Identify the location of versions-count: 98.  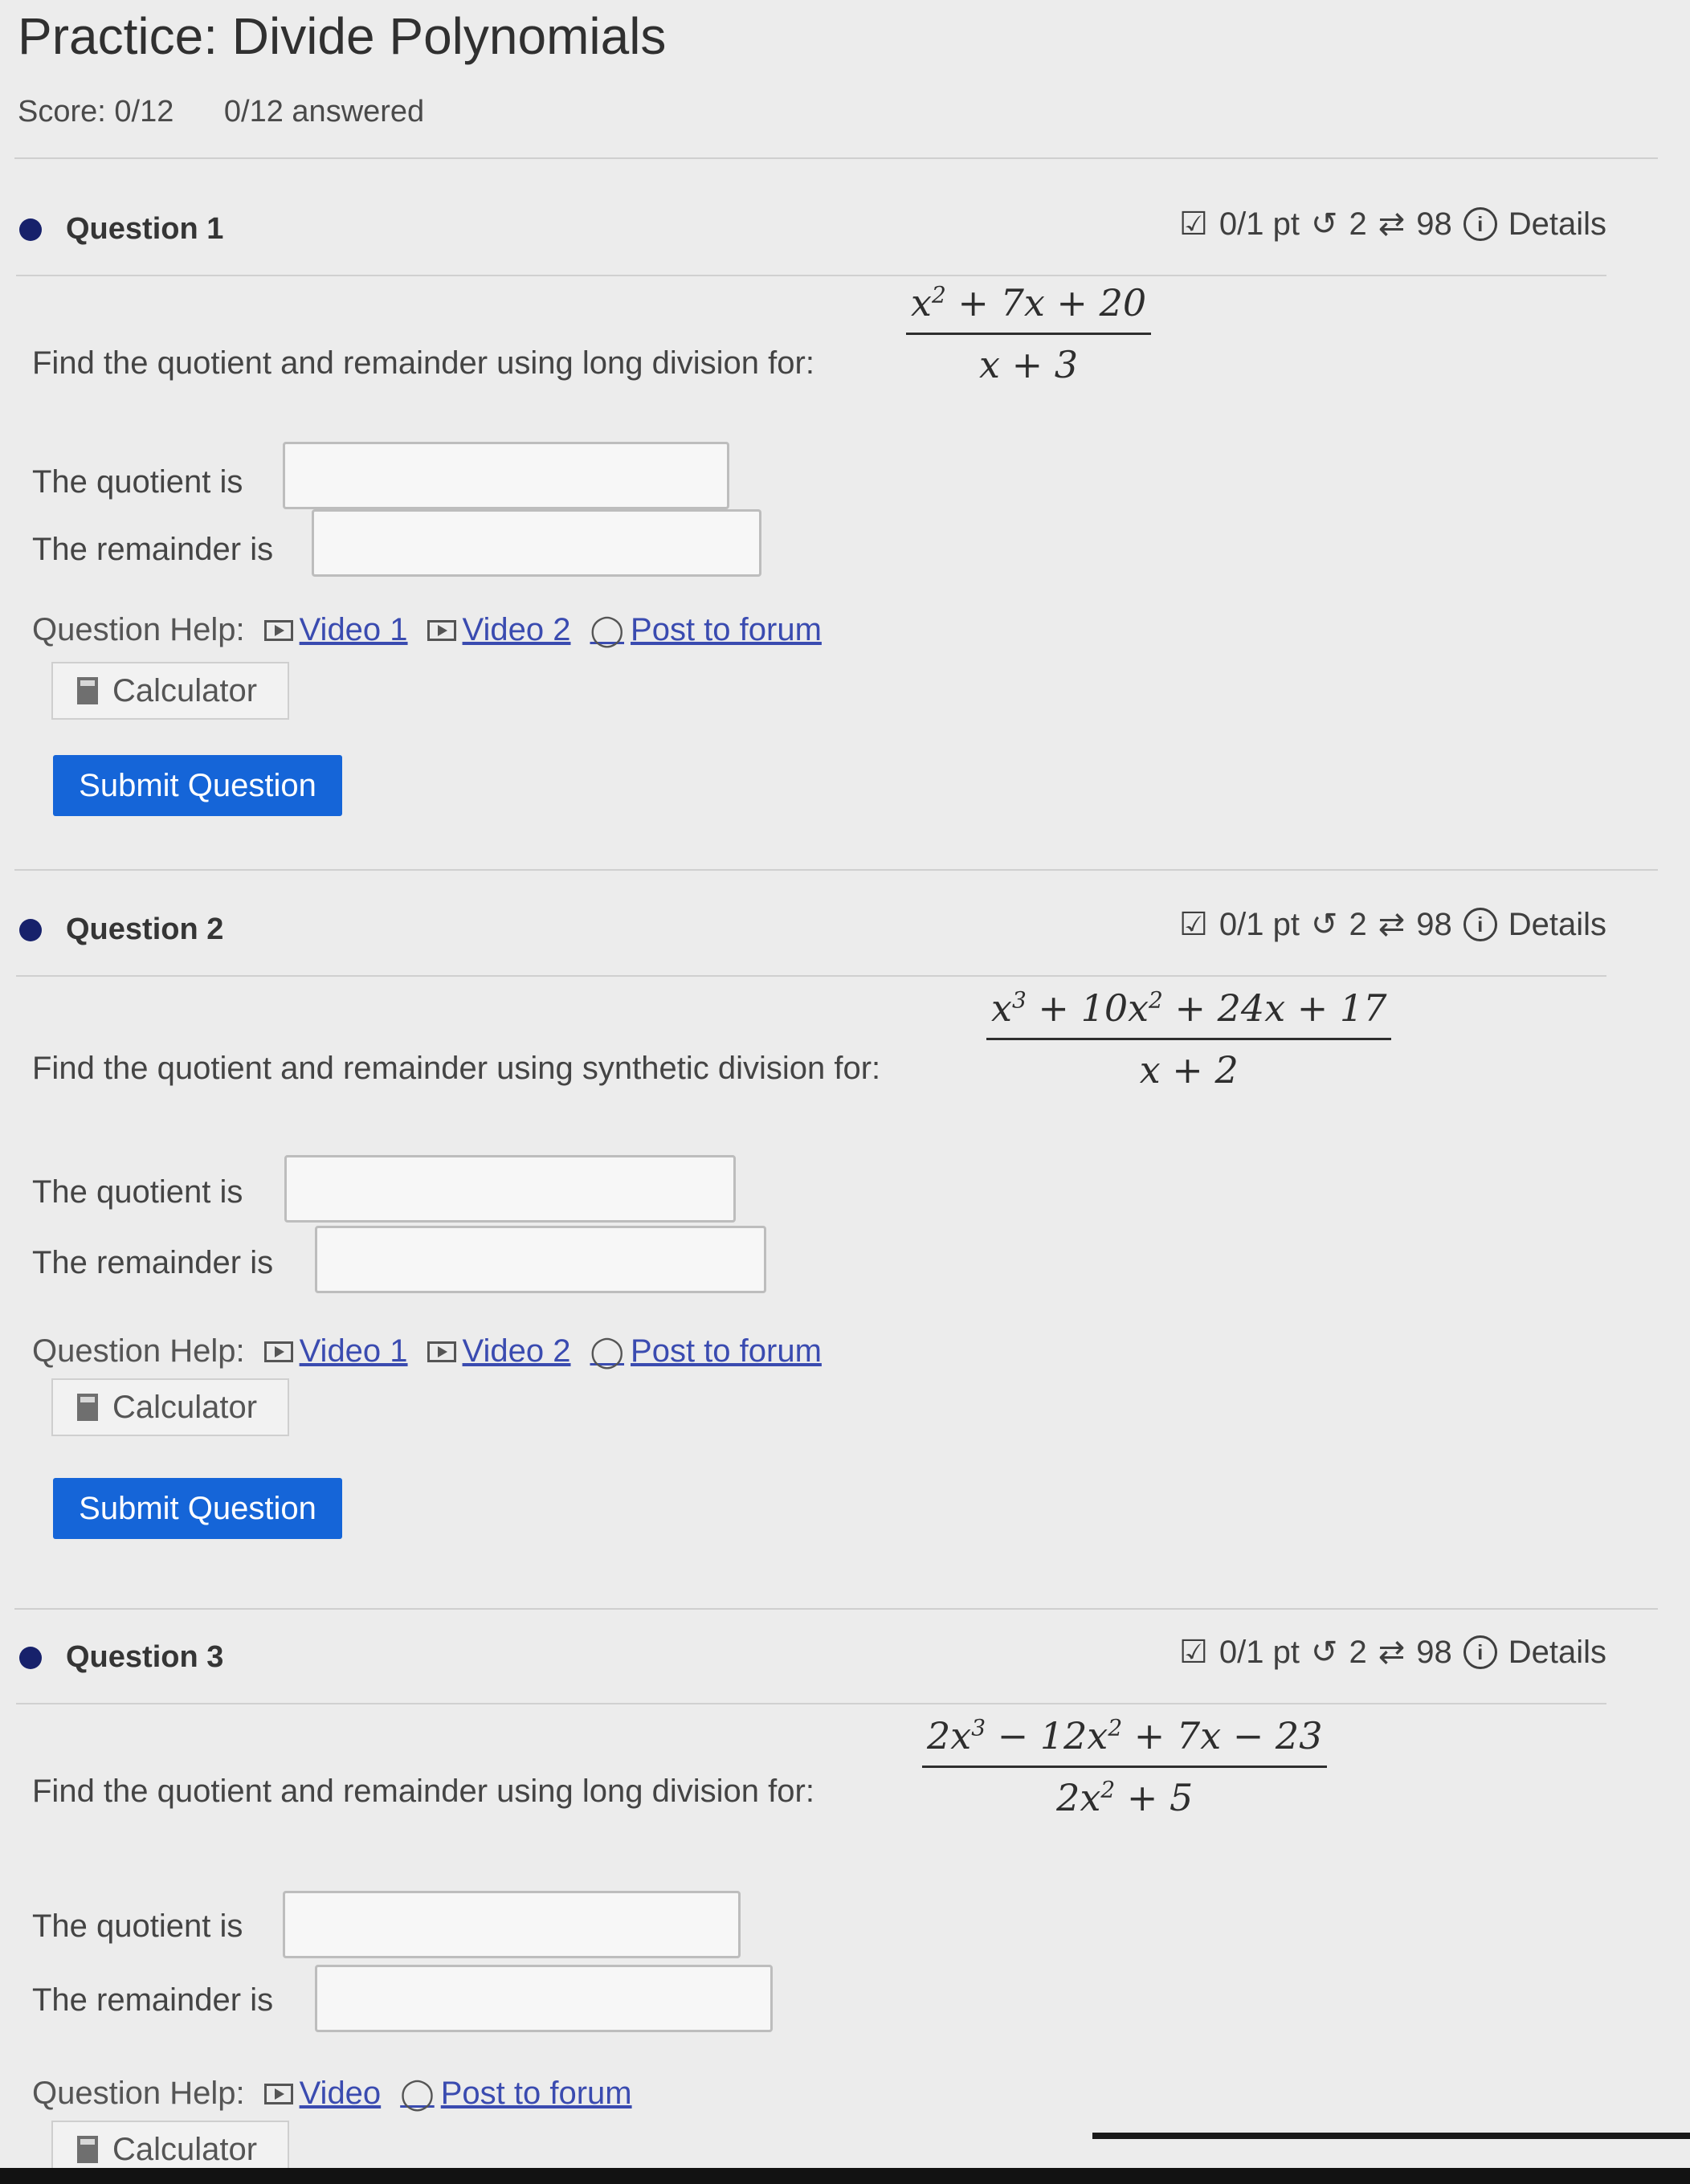
(1434, 224).